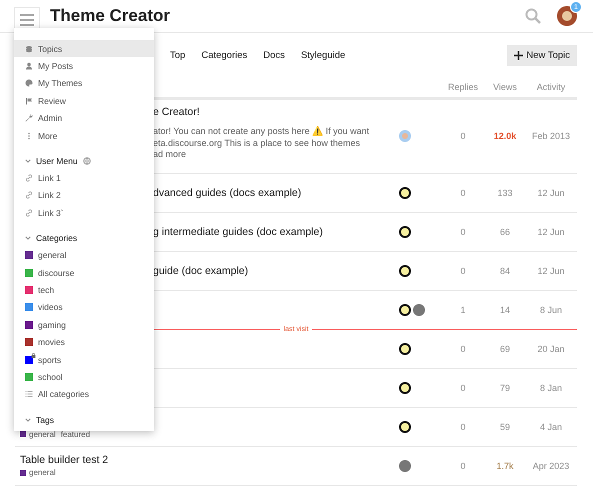  What do you see at coordinates (84, 66) in the screenshot?
I see `menu-item: My Posts` at bounding box center [84, 66].